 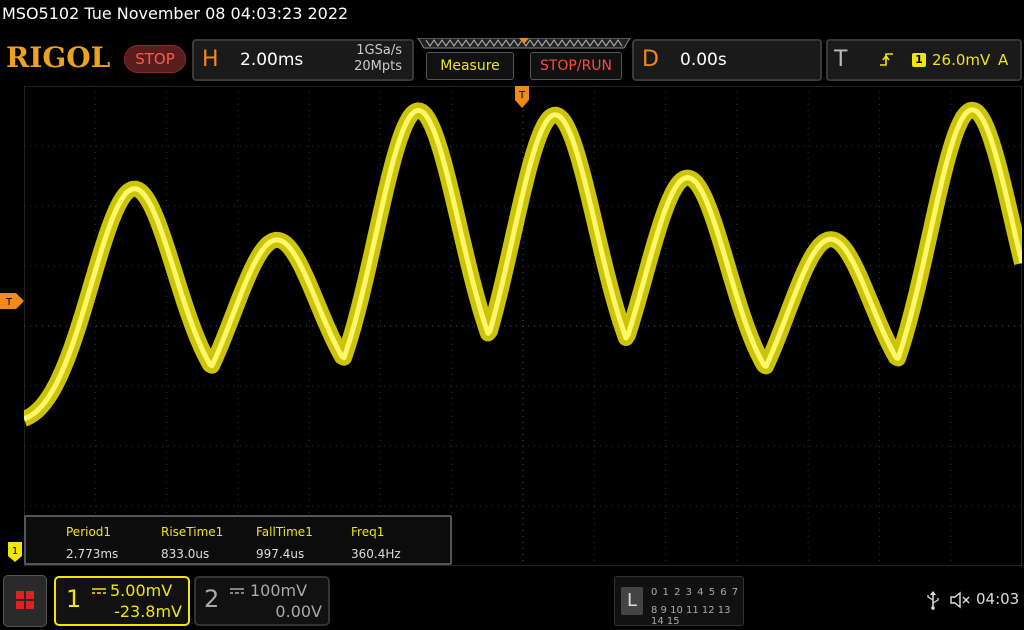 I want to click on trigger-panel: T 1 26.0mV A, so click(x=924, y=60).